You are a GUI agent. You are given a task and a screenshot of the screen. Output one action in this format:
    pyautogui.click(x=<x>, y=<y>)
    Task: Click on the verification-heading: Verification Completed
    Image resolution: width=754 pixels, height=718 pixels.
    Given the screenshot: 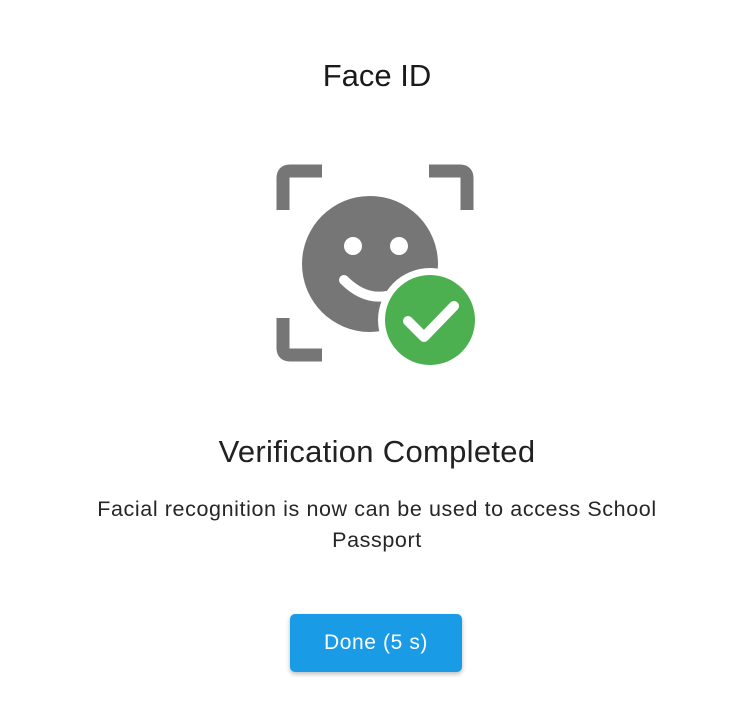 What is the action you would take?
    pyautogui.click(x=377, y=451)
    